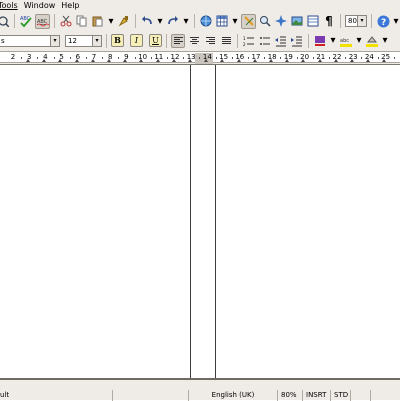  Describe the element at coordinates (222, 21) in the screenshot. I see `table-icon` at that location.